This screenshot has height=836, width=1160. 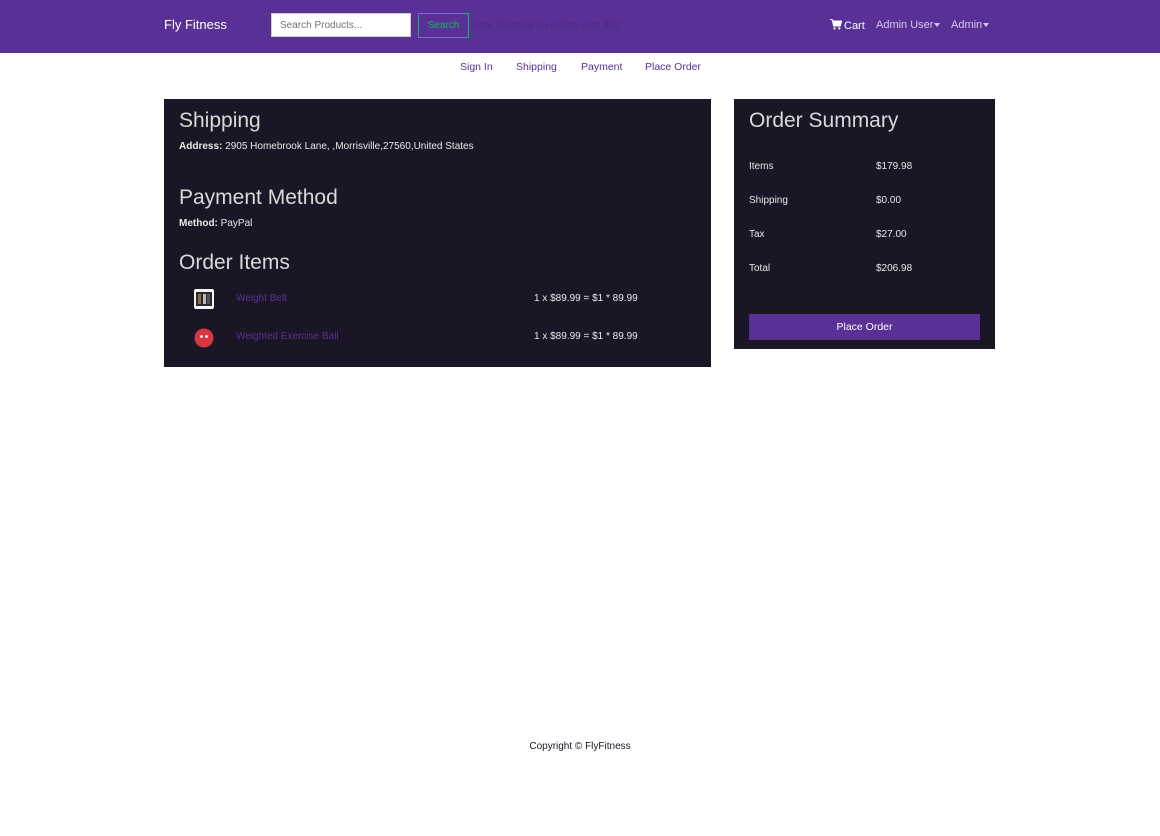 What do you see at coordinates (864, 327) in the screenshot?
I see `place-order-button: Place Order` at bounding box center [864, 327].